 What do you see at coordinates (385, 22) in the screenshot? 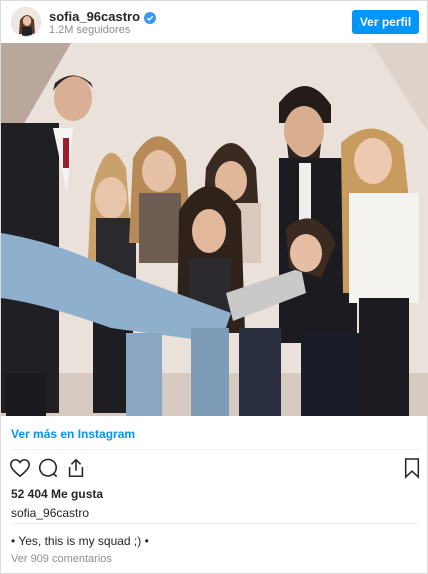
I see `view-profile-button: Ver perfil` at bounding box center [385, 22].